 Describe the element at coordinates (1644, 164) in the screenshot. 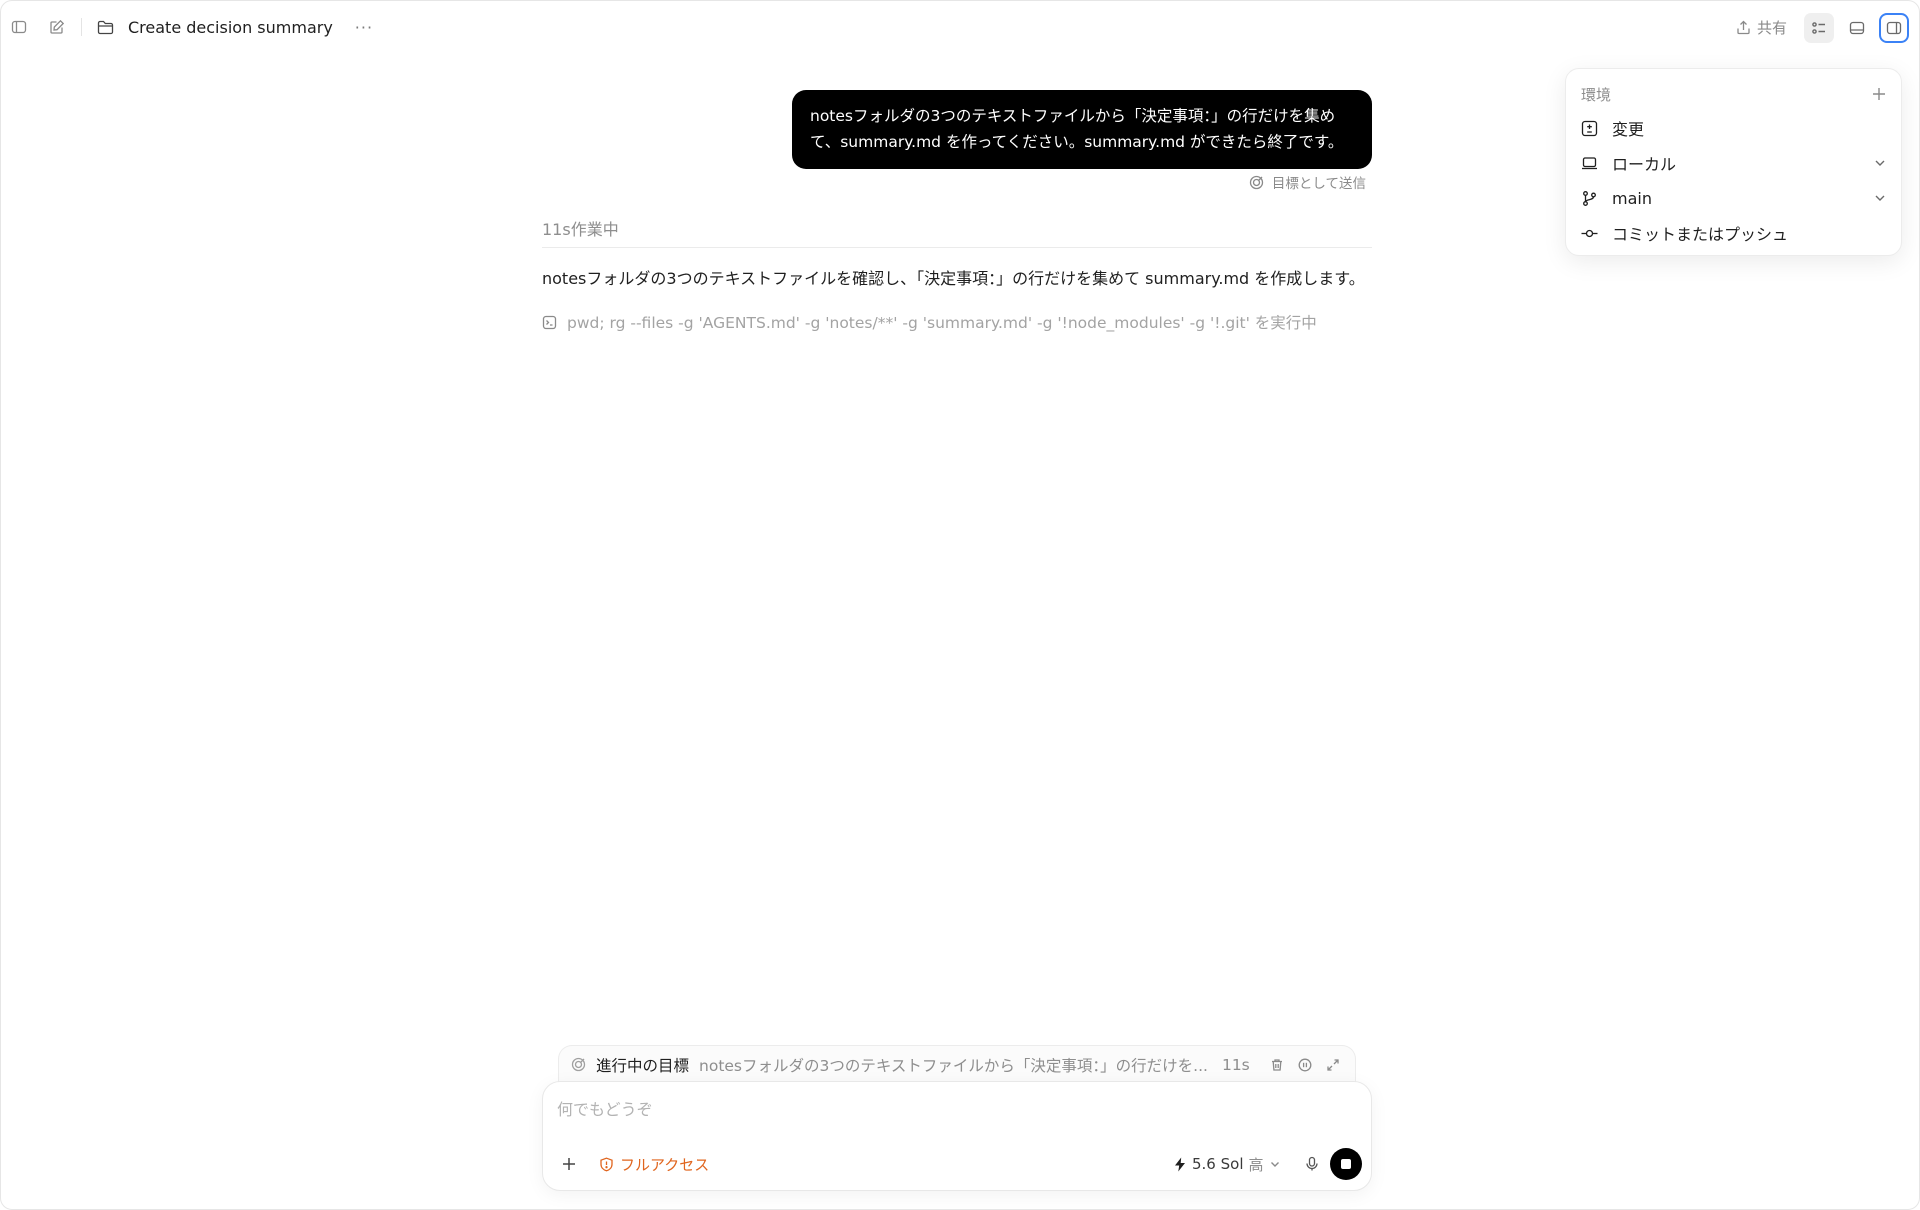

I see `env-item-label: ローカル` at that location.